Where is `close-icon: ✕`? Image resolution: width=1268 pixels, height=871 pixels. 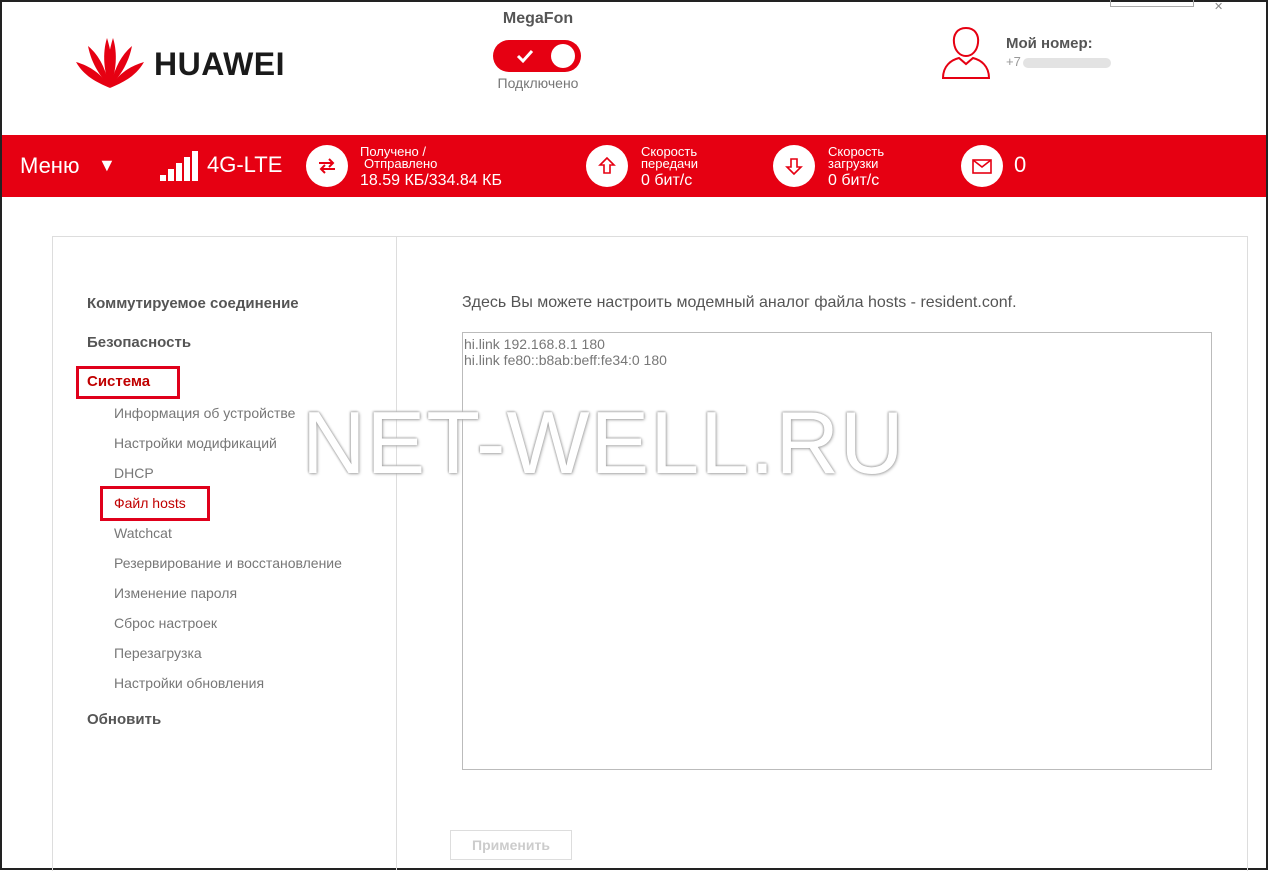 close-icon: ✕ is located at coordinates (1218, 6).